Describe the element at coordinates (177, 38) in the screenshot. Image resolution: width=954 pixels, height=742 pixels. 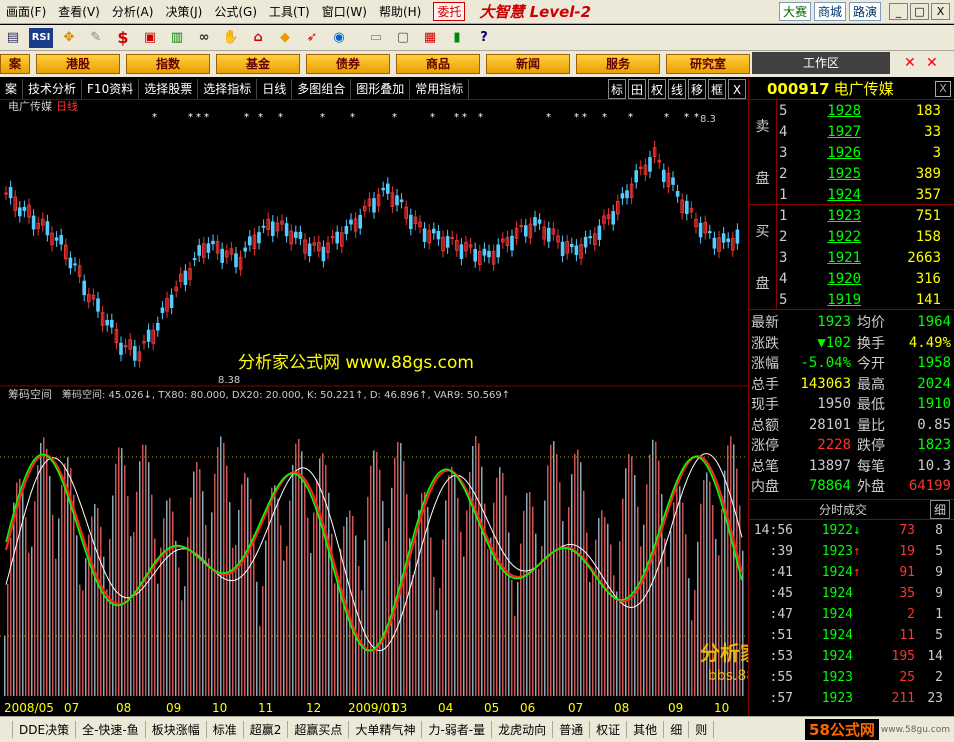
I see `bars-icon: ▥` at that location.